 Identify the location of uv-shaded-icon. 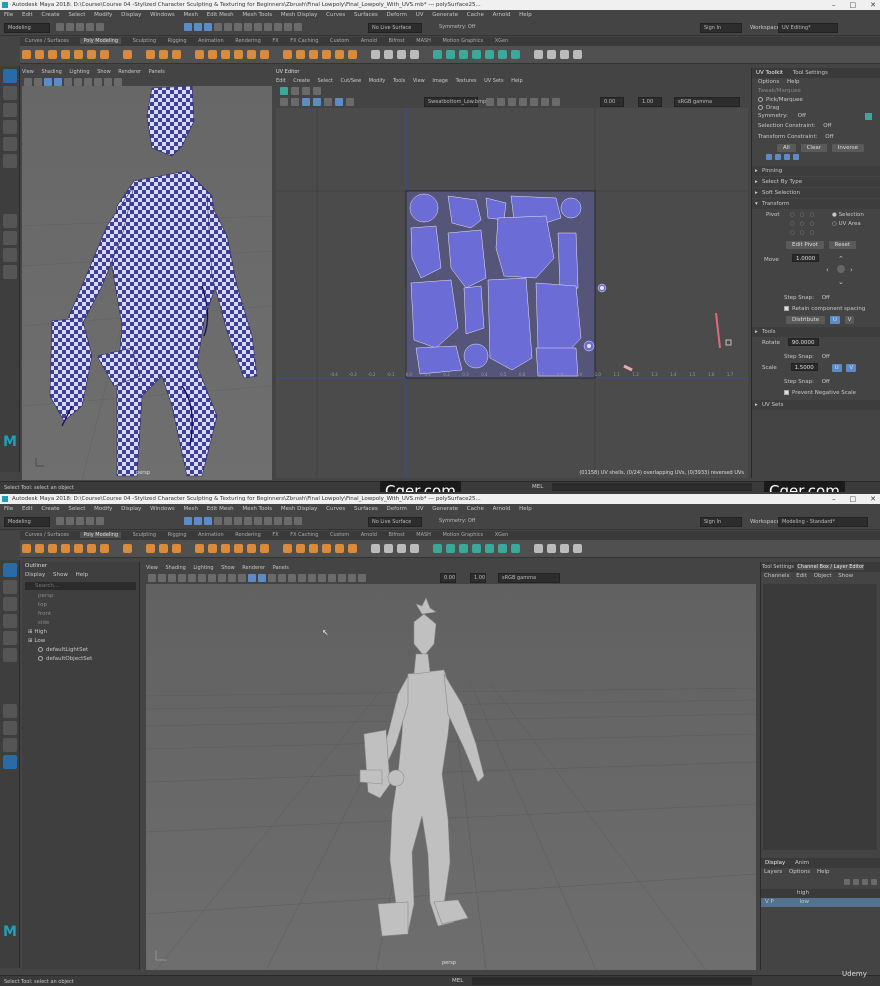
(317, 102).